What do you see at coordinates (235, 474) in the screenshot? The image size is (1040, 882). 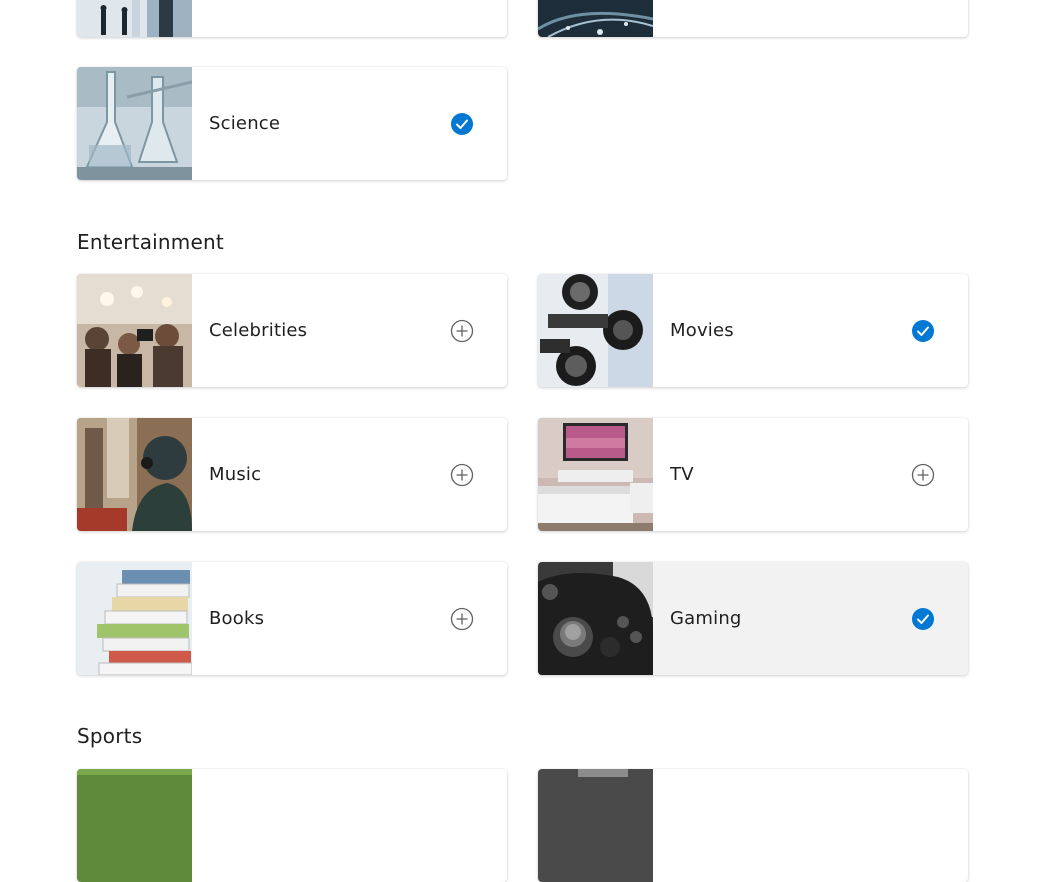 I see `topic-label: Music` at bounding box center [235, 474].